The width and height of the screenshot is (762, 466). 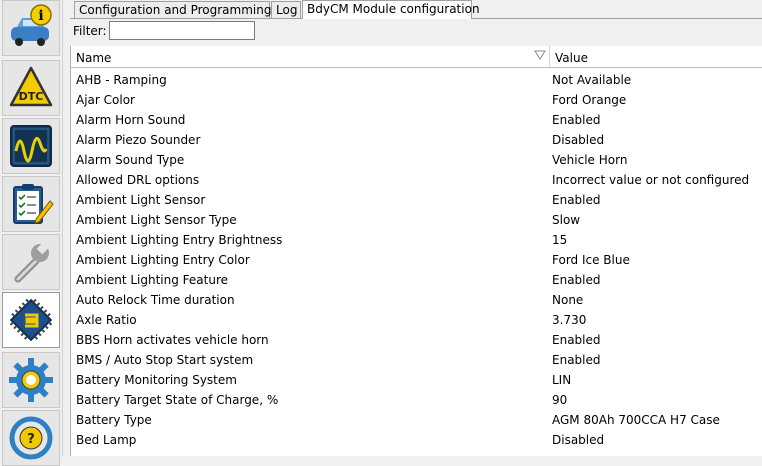 I want to click on checklist-icon, so click(x=33, y=204).